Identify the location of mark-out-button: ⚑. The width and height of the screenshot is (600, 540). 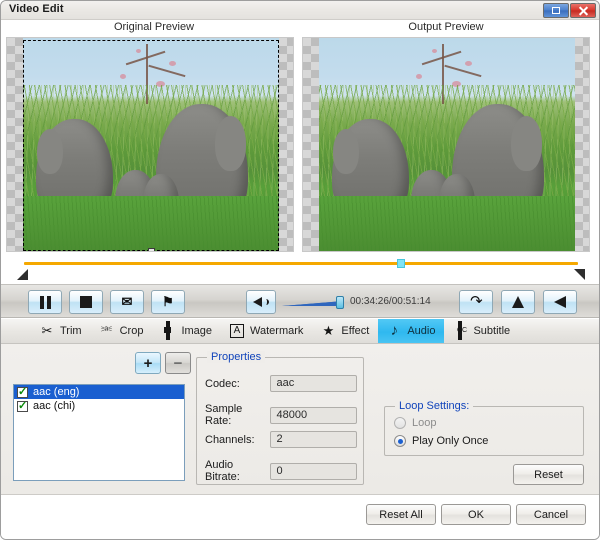
(168, 302).